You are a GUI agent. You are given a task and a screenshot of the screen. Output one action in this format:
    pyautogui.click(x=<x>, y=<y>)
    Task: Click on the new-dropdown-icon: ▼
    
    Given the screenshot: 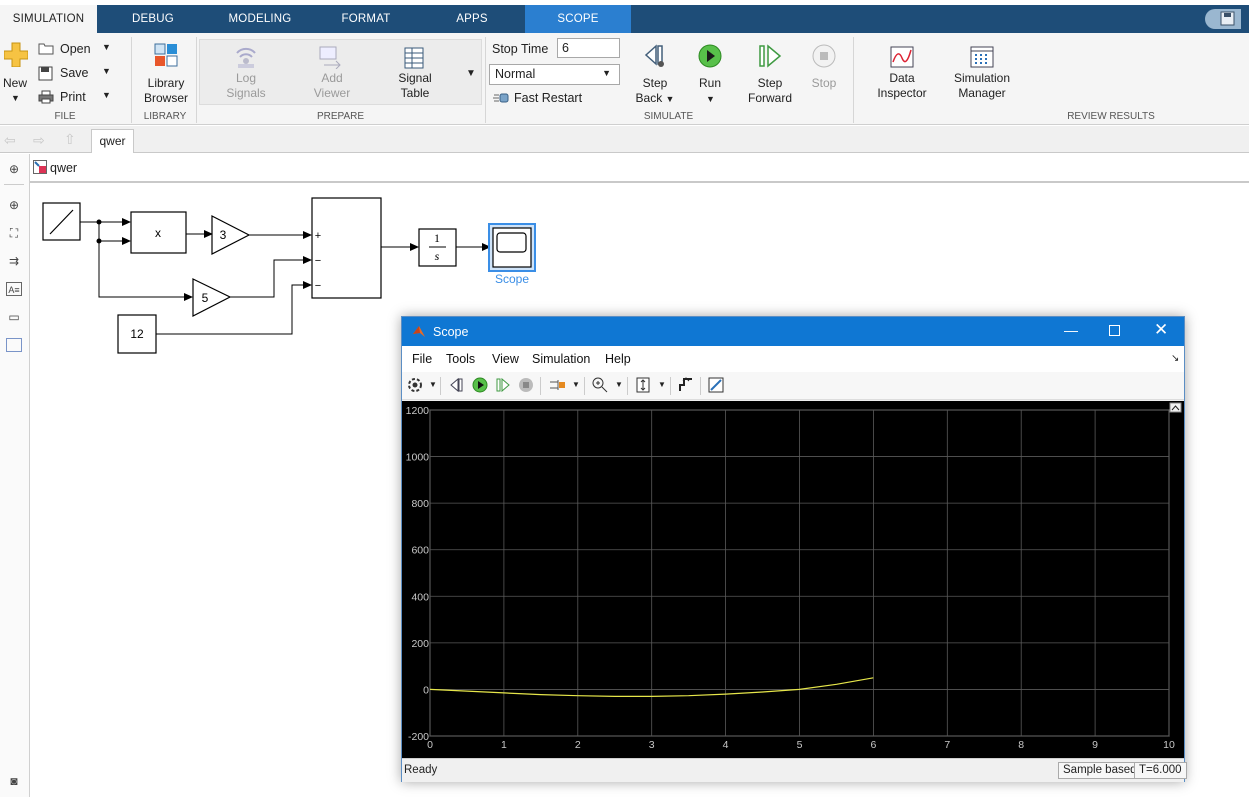 What is the action you would take?
    pyautogui.click(x=15, y=98)
    